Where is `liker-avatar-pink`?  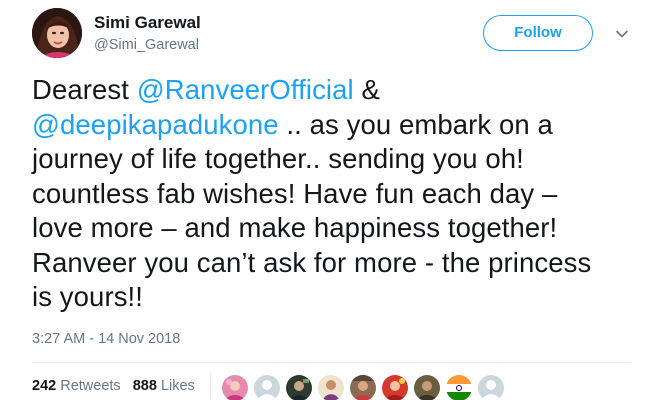
liker-avatar-pink is located at coordinates (235, 387).